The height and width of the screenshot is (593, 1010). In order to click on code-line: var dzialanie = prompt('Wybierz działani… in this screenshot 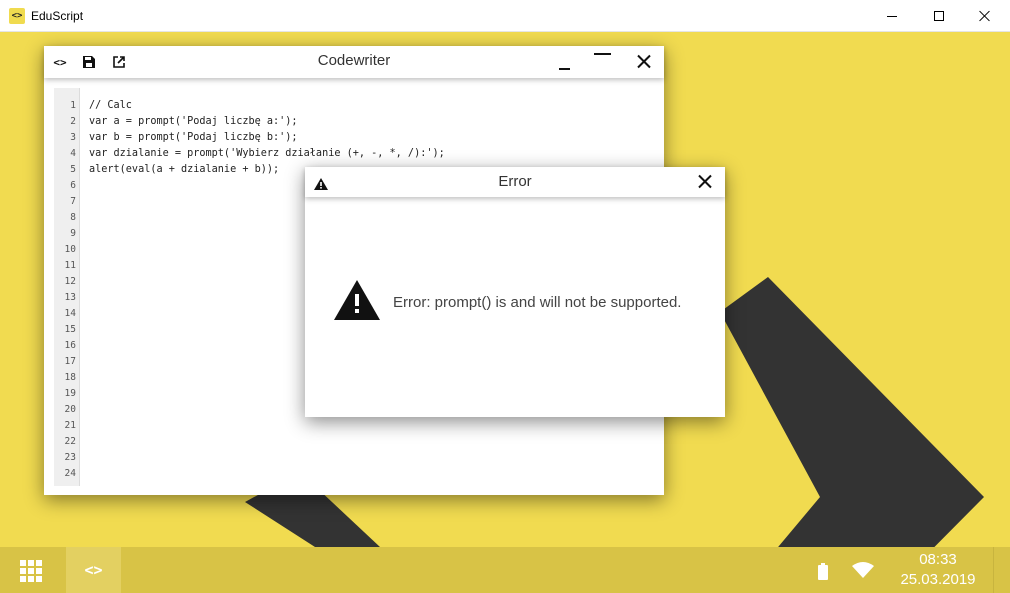, I will do `click(369, 154)`.